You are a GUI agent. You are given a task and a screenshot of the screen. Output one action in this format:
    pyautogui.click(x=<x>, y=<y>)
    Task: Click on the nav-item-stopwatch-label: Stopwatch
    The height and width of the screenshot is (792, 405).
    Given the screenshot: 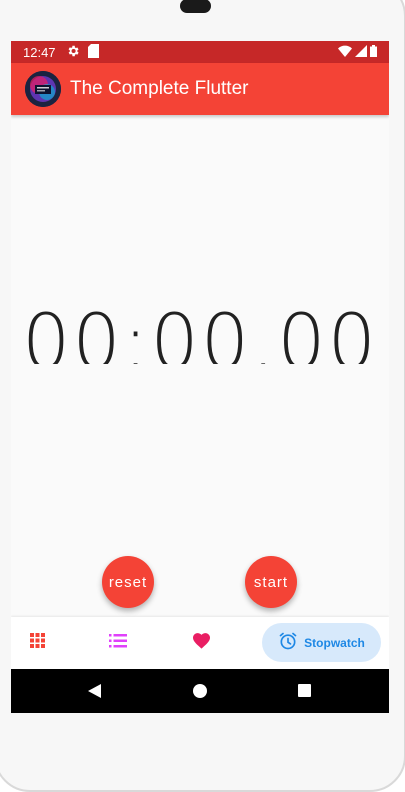 What is the action you would take?
    pyautogui.click(x=334, y=642)
    